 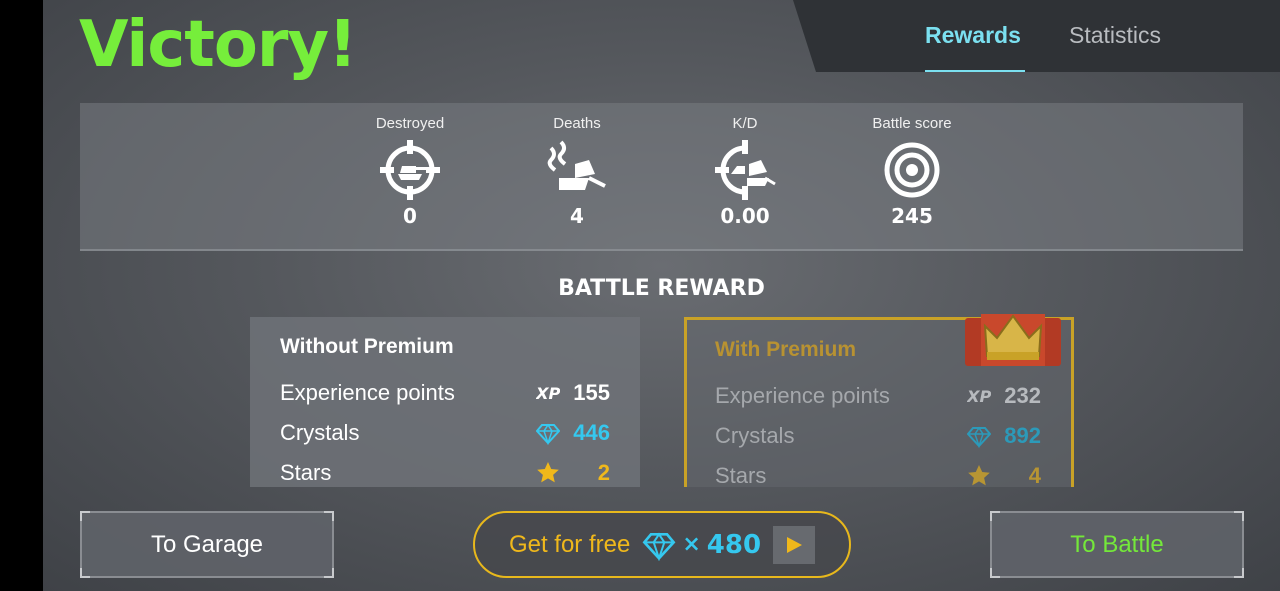 I want to click on get-for-free-button: Get for free × 480, so click(x=662, y=544).